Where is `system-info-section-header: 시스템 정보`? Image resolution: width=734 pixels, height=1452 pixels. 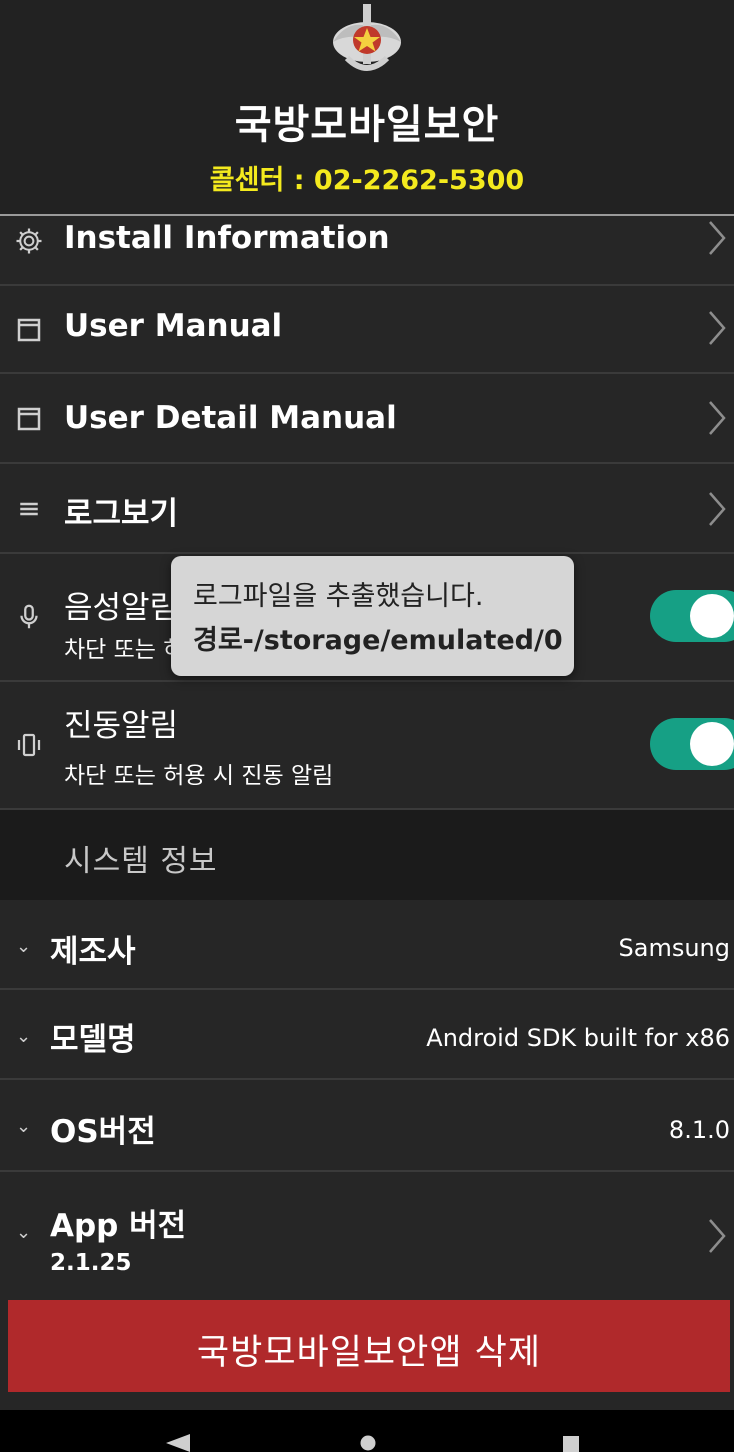 system-info-section-header: 시스템 정보 is located at coordinates (367, 855).